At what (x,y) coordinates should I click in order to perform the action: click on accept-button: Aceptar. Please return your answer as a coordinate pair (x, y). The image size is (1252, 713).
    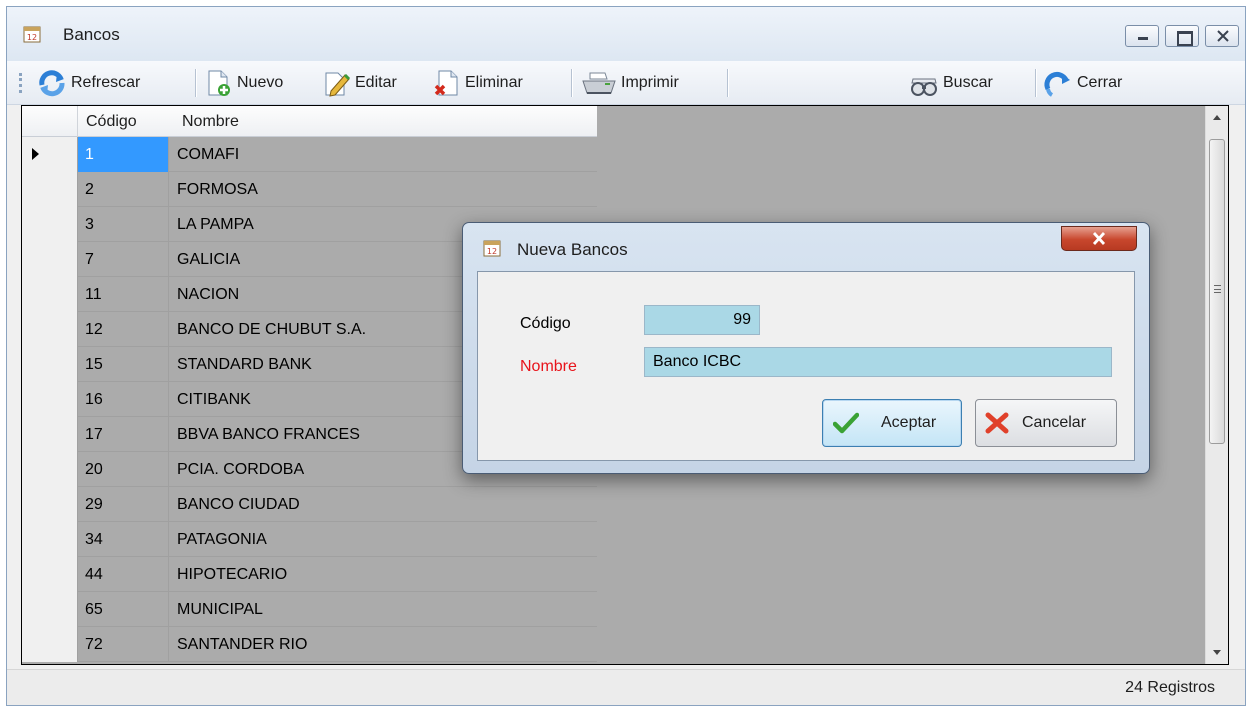
    Looking at the image, I should click on (892, 423).